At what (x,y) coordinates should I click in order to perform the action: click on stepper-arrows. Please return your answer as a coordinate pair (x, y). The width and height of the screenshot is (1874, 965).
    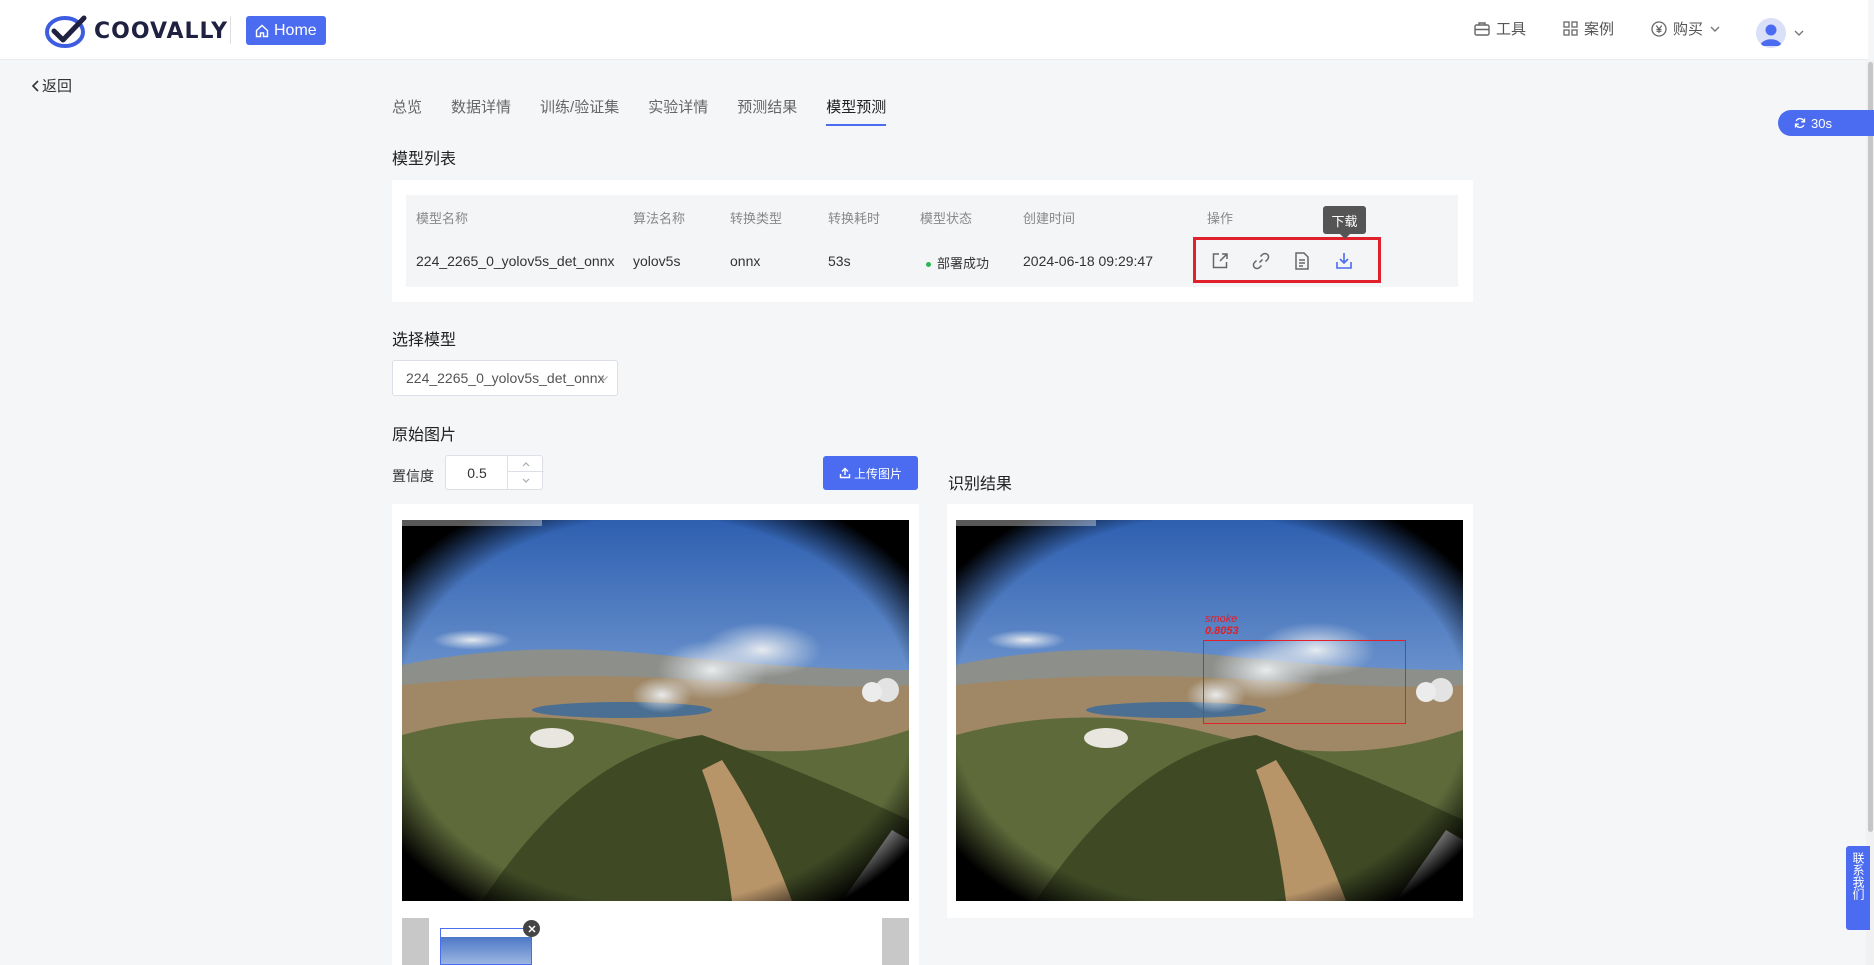
    Looking at the image, I should click on (525, 472).